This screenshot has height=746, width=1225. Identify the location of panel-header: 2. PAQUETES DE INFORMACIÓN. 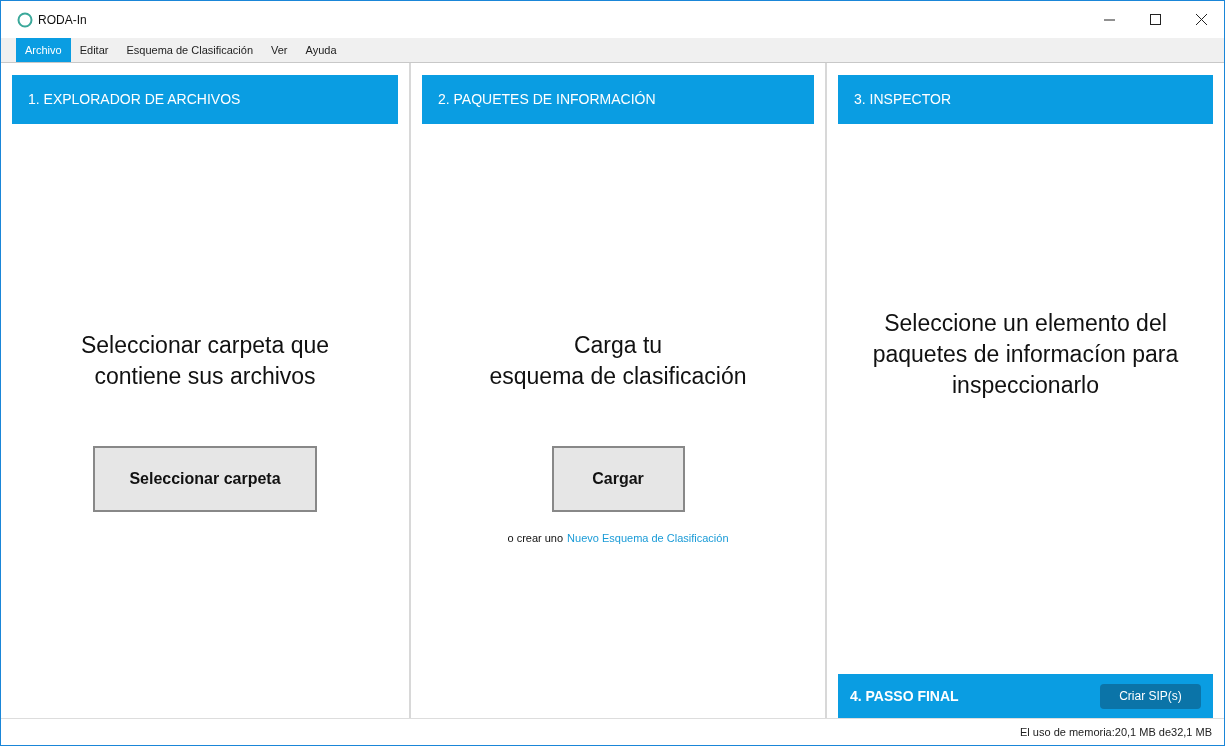
(618, 99).